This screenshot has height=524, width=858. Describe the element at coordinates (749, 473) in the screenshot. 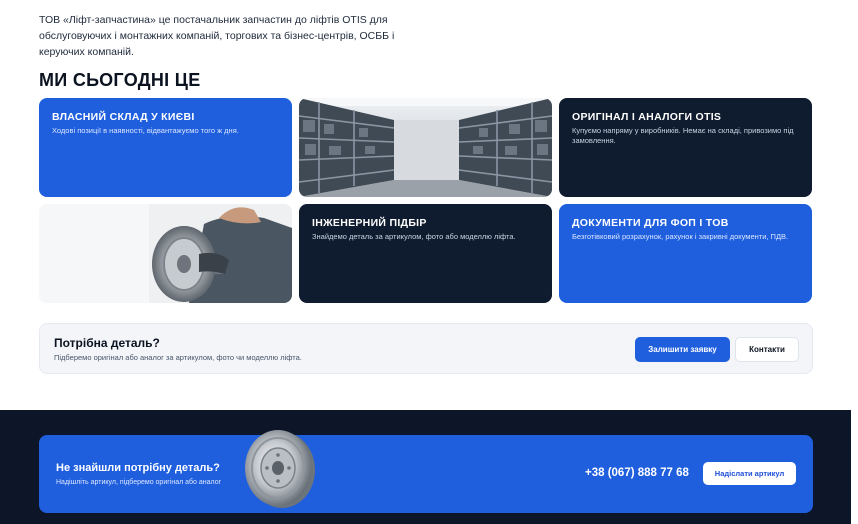

I see `send-article-button: Надіслати артикул` at that location.